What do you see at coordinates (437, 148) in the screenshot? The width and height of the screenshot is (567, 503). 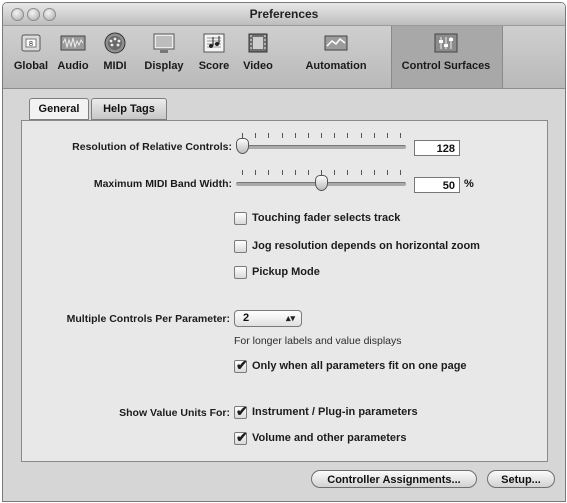 I see `resolution-value-field: 128` at bounding box center [437, 148].